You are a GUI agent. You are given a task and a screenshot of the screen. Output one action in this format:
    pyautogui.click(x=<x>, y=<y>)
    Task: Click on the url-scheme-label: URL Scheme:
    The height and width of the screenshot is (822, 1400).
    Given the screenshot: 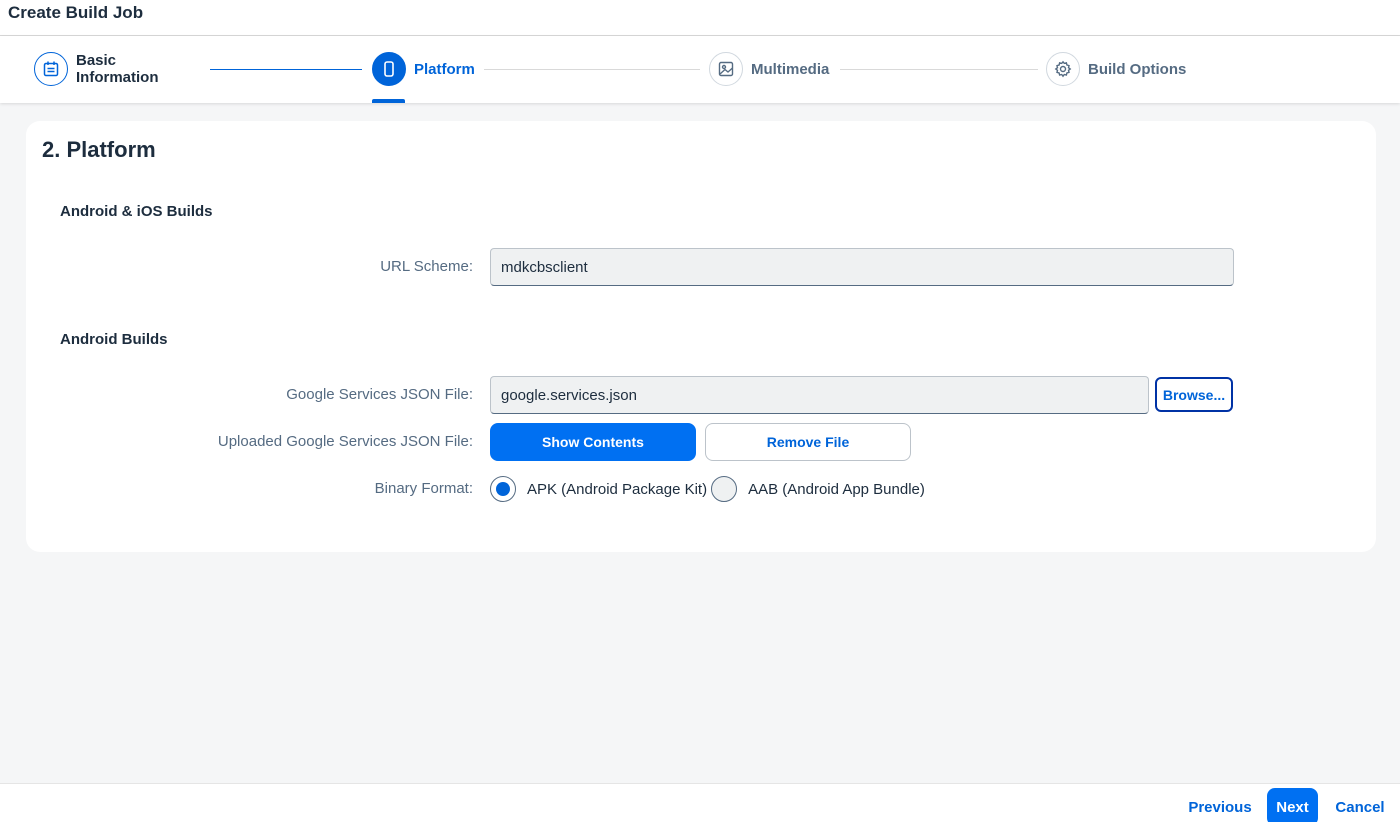 What is the action you would take?
    pyautogui.click(x=426, y=266)
    